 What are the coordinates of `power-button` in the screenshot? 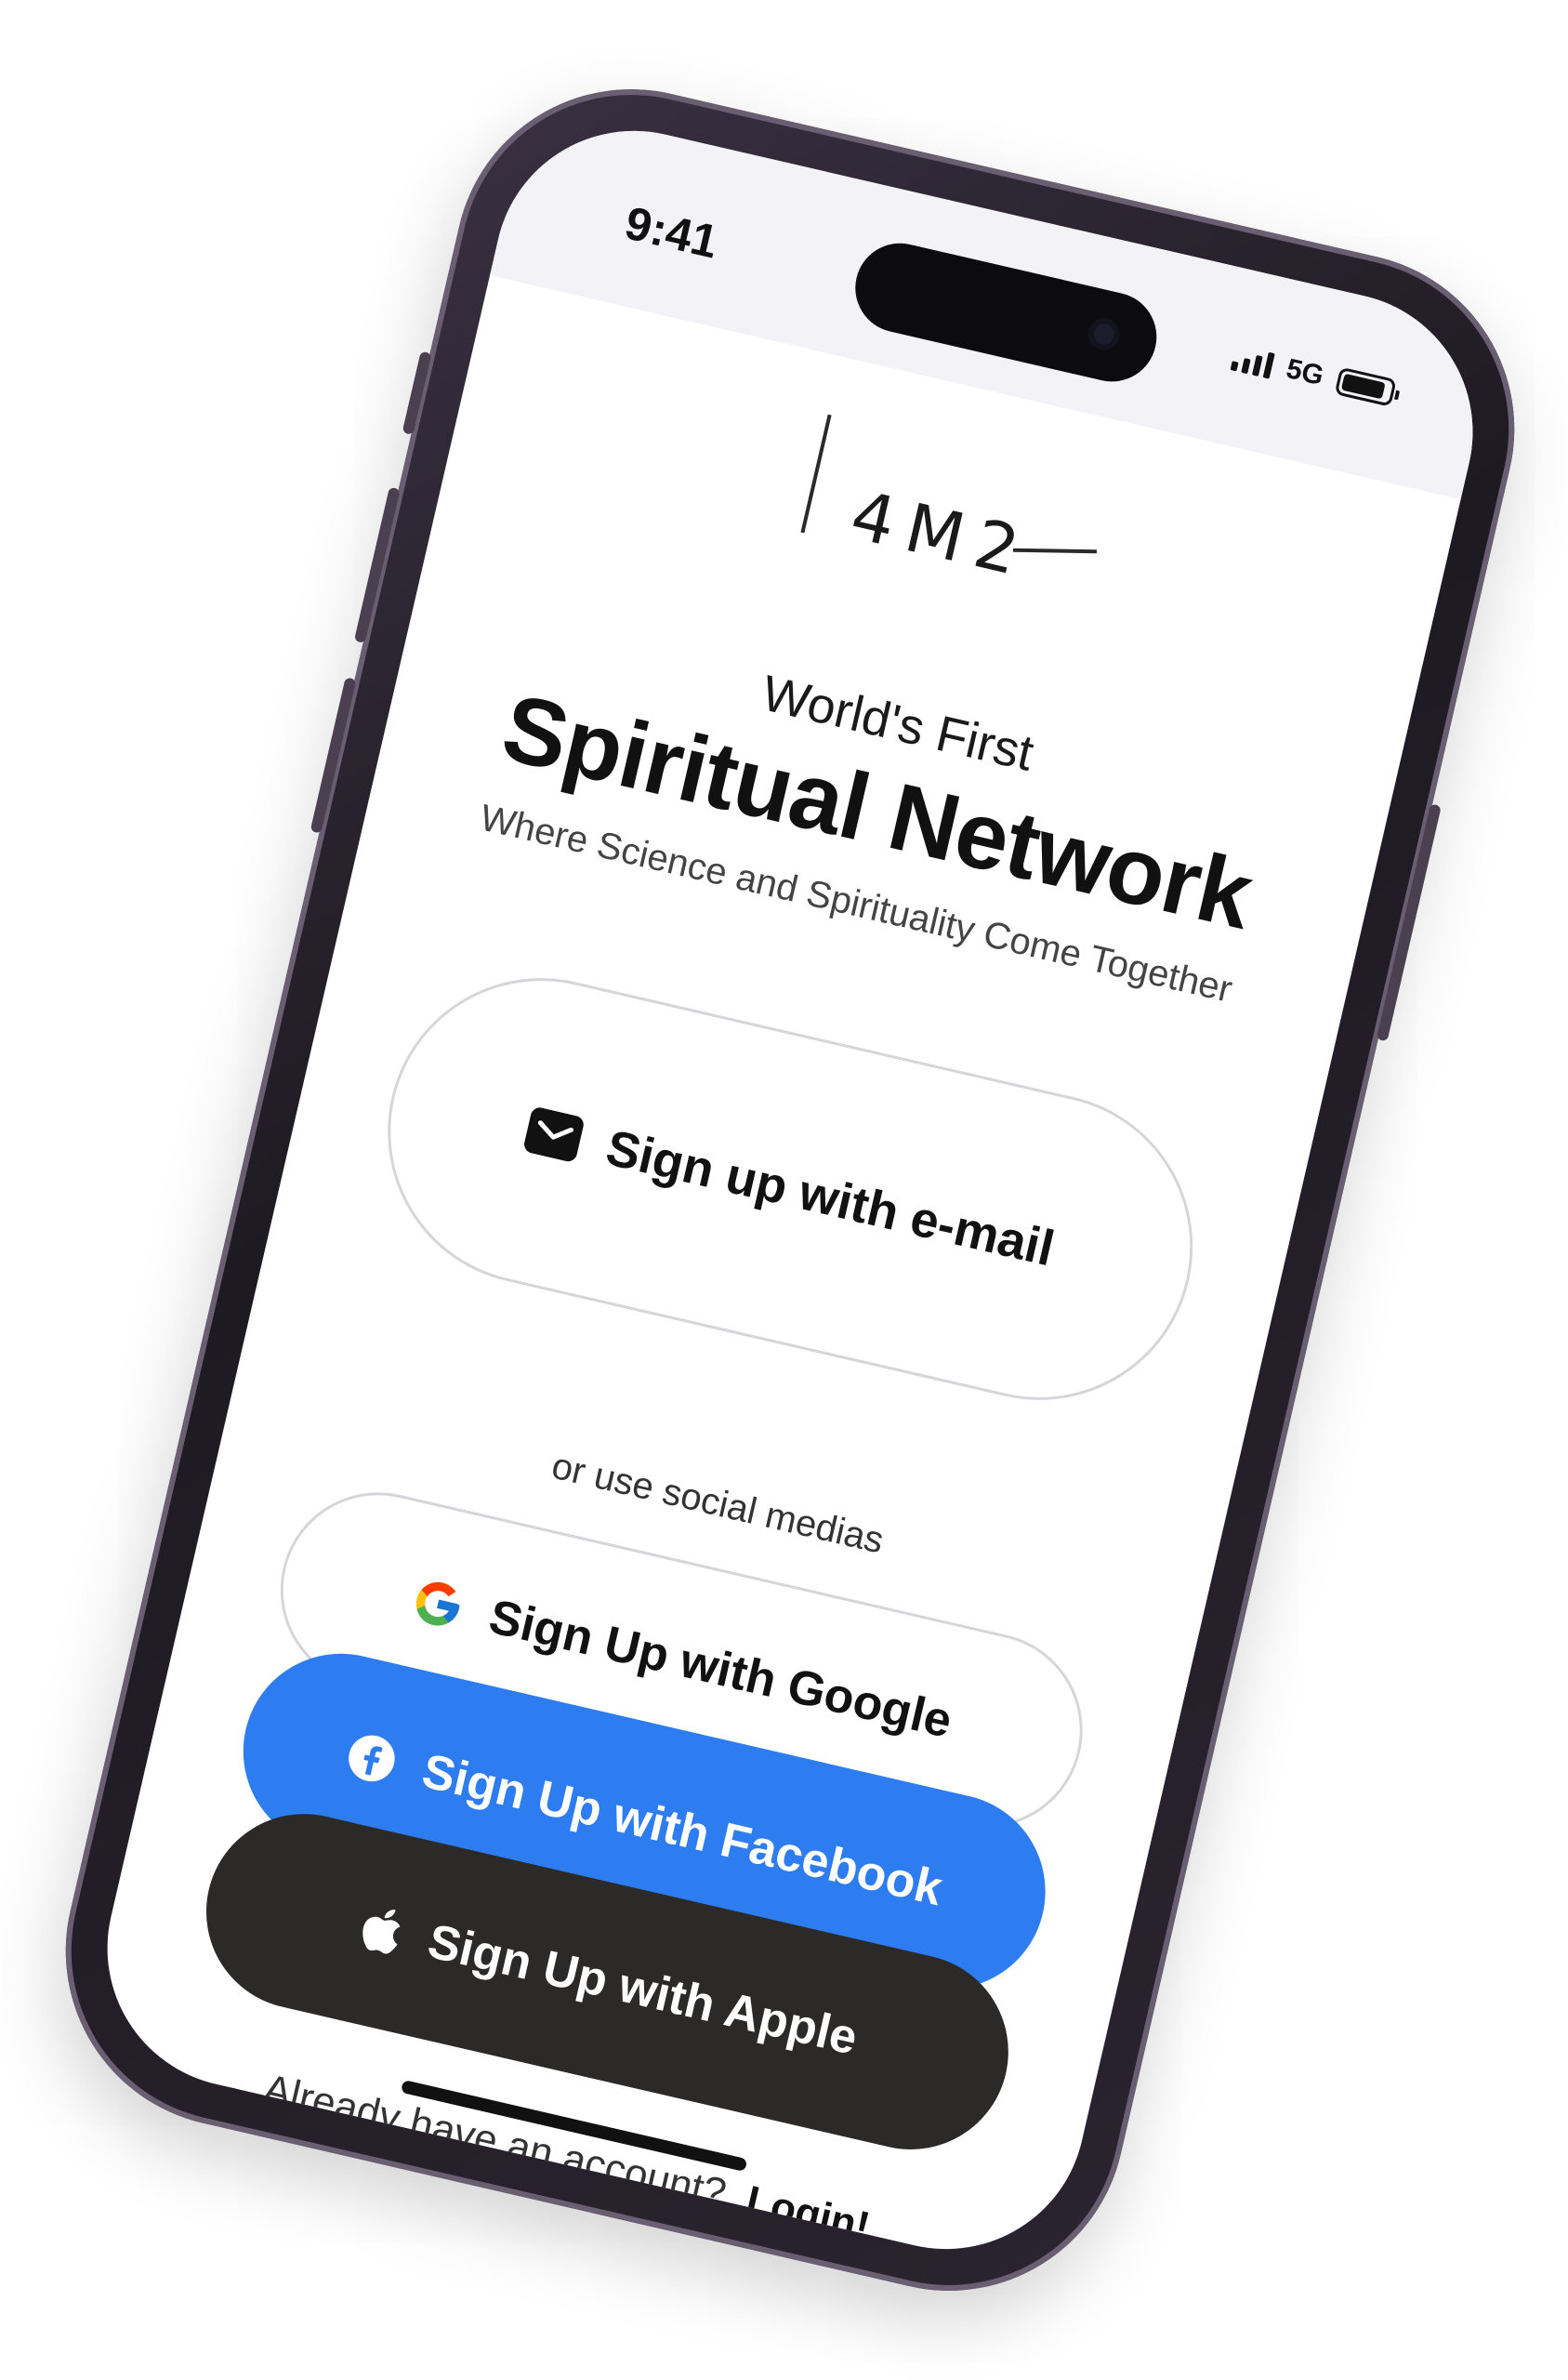 It's located at (1409, 922).